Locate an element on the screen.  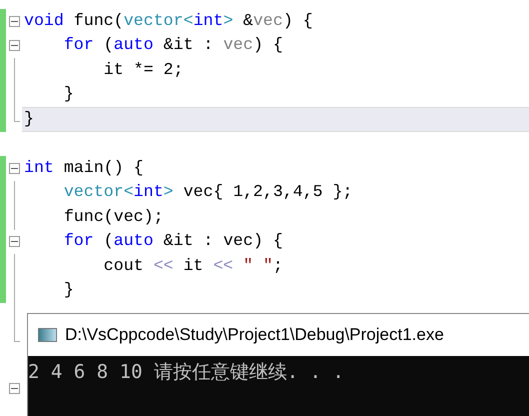
code-line: func(vec); is located at coordinates (113, 217).